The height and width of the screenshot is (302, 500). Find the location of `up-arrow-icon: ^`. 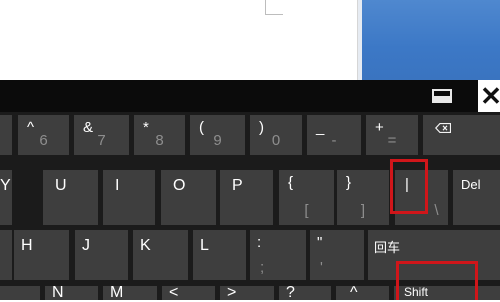

up-arrow-icon: ^ is located at coordinates (354, 292).